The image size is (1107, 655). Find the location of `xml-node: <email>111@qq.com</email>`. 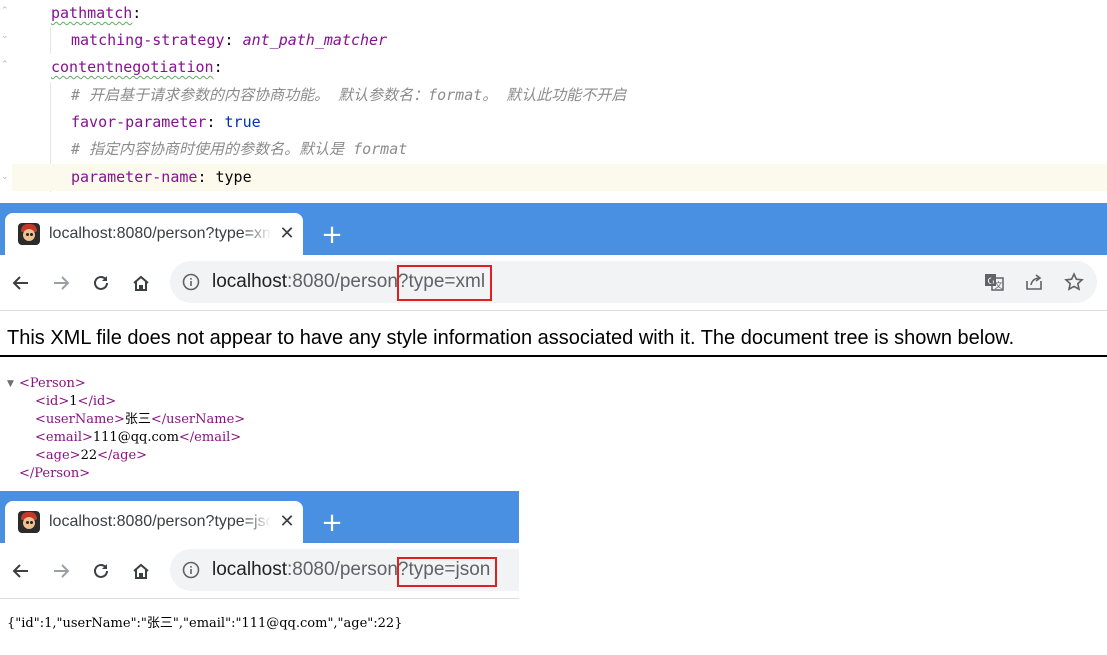

xml-node: <email>111@qq.com</email> is located at coordinates (138, 437).